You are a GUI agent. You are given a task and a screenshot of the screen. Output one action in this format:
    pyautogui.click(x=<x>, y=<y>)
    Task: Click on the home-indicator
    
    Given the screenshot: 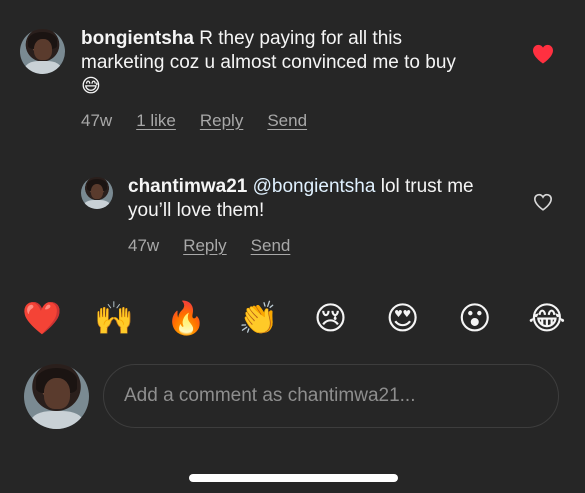 What is the action you would take?
    pyautogui.click(x=293, y=478)
    